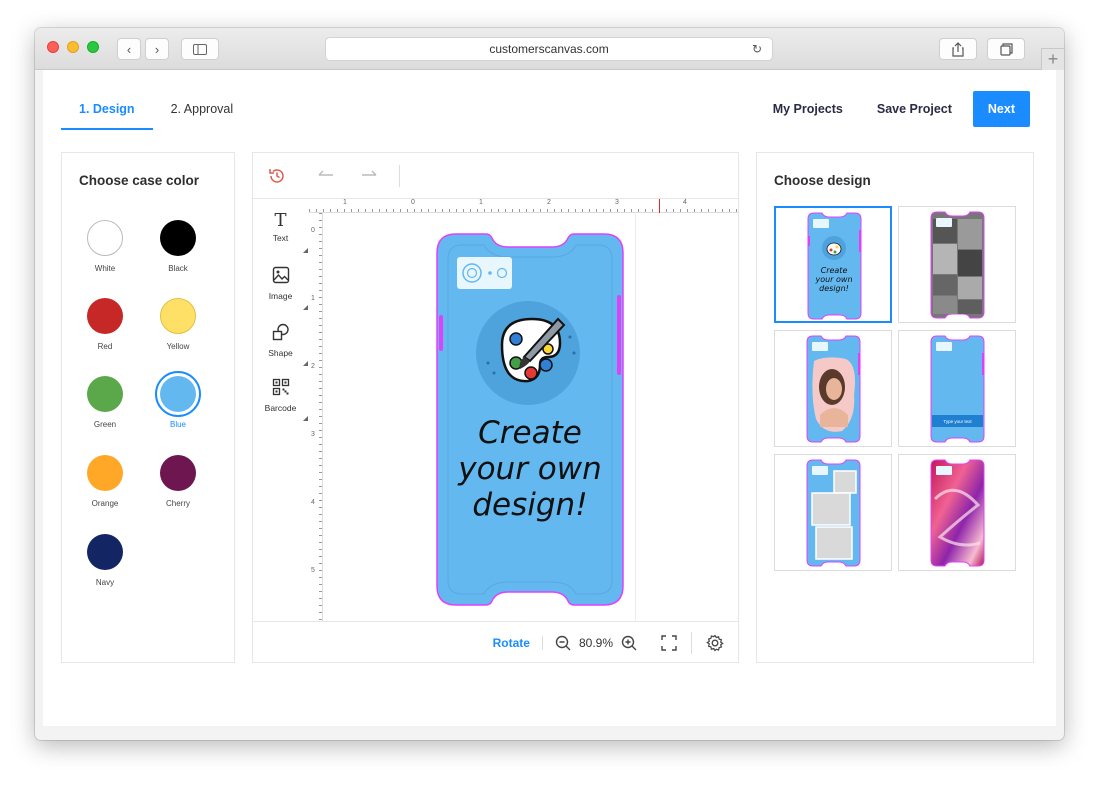  I want to click on choose-design-title: Choose design, so click(822, 180).